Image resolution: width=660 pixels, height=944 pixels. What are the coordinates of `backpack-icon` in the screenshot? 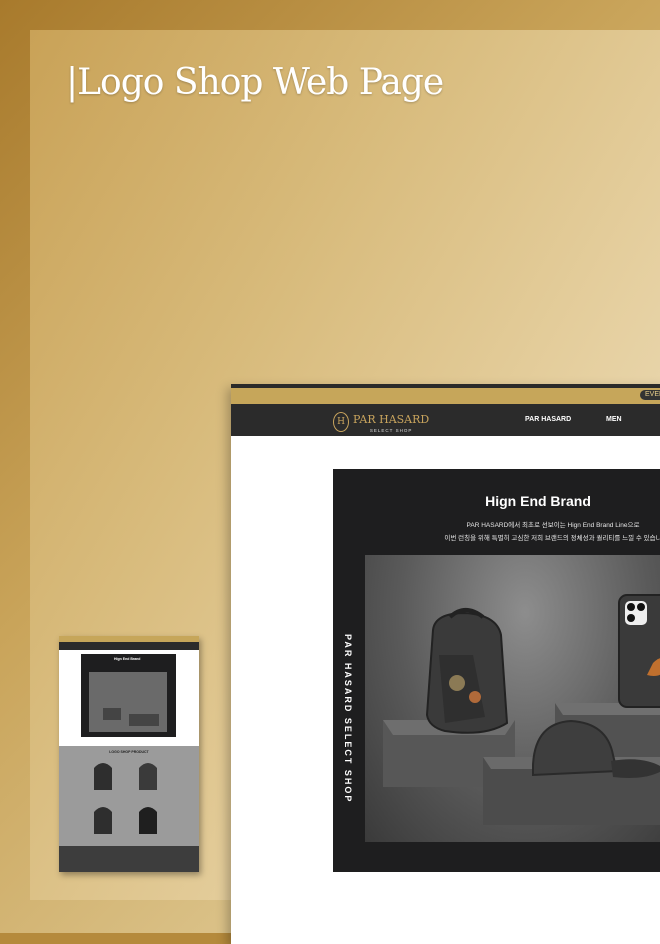 It's located at (467, 671).